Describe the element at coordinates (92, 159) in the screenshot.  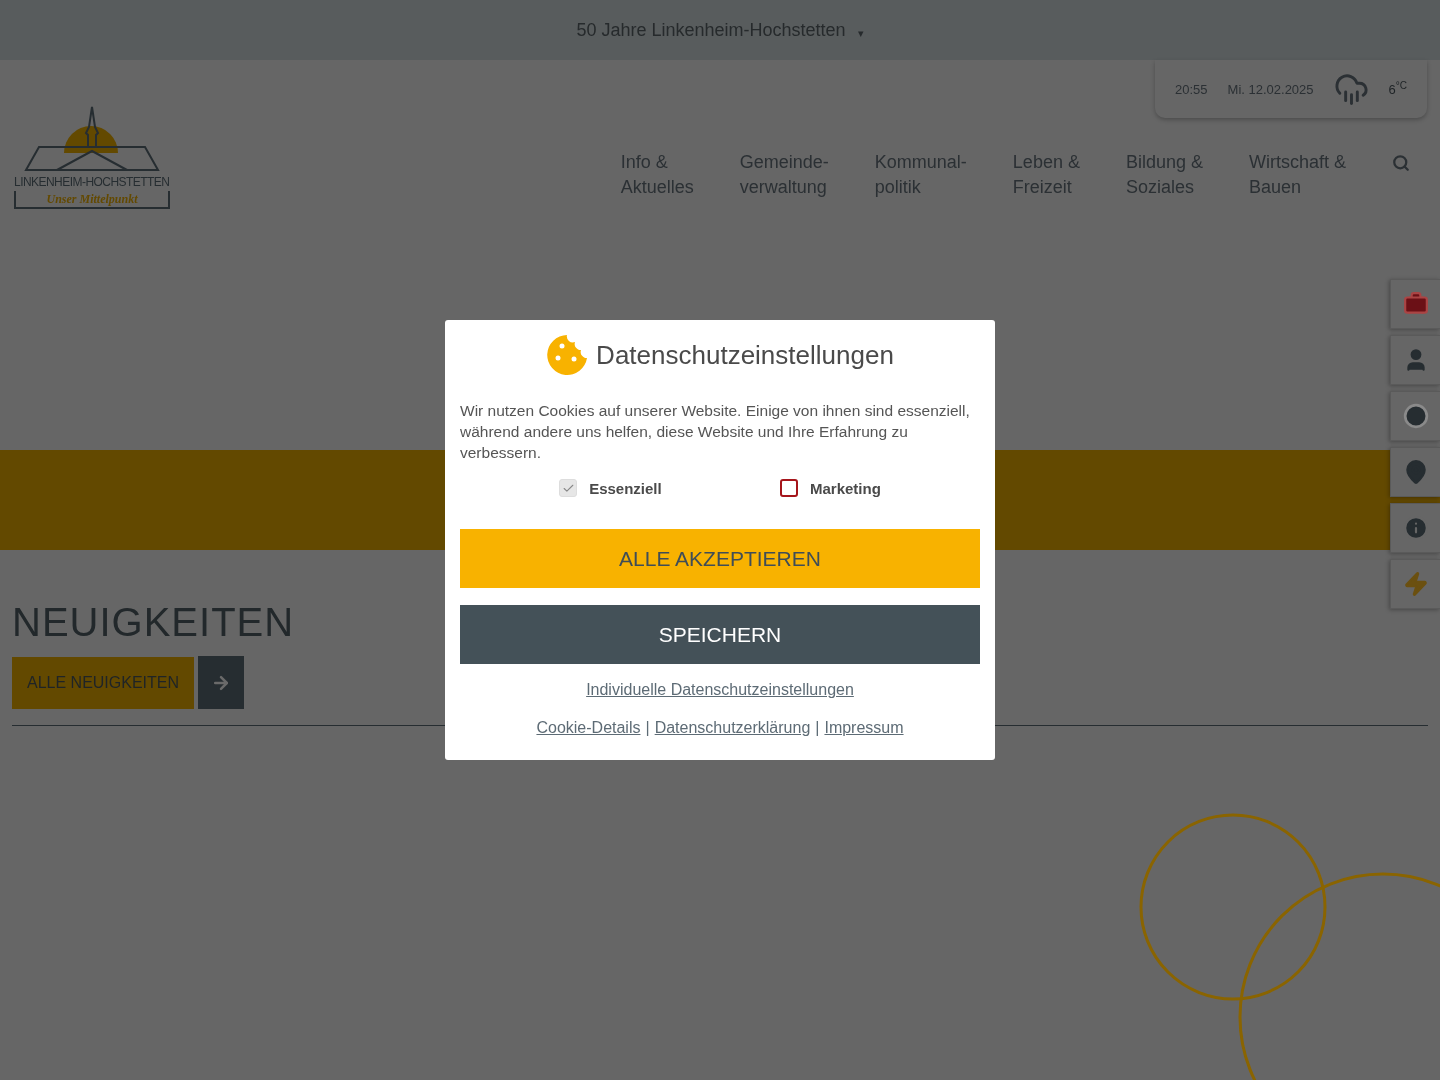
I see `logo: LINKENHEIM-HOCHSTETTEN Unser Mittelpunkt` at that location.